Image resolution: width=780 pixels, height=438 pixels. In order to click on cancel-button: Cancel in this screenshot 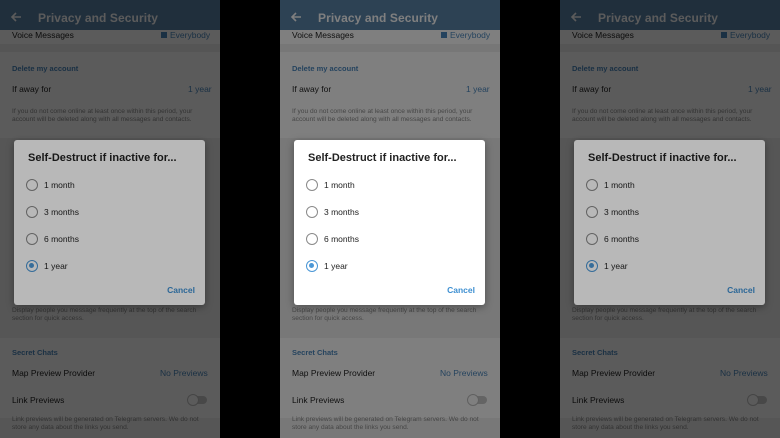, I will do `click(461, 290)`.